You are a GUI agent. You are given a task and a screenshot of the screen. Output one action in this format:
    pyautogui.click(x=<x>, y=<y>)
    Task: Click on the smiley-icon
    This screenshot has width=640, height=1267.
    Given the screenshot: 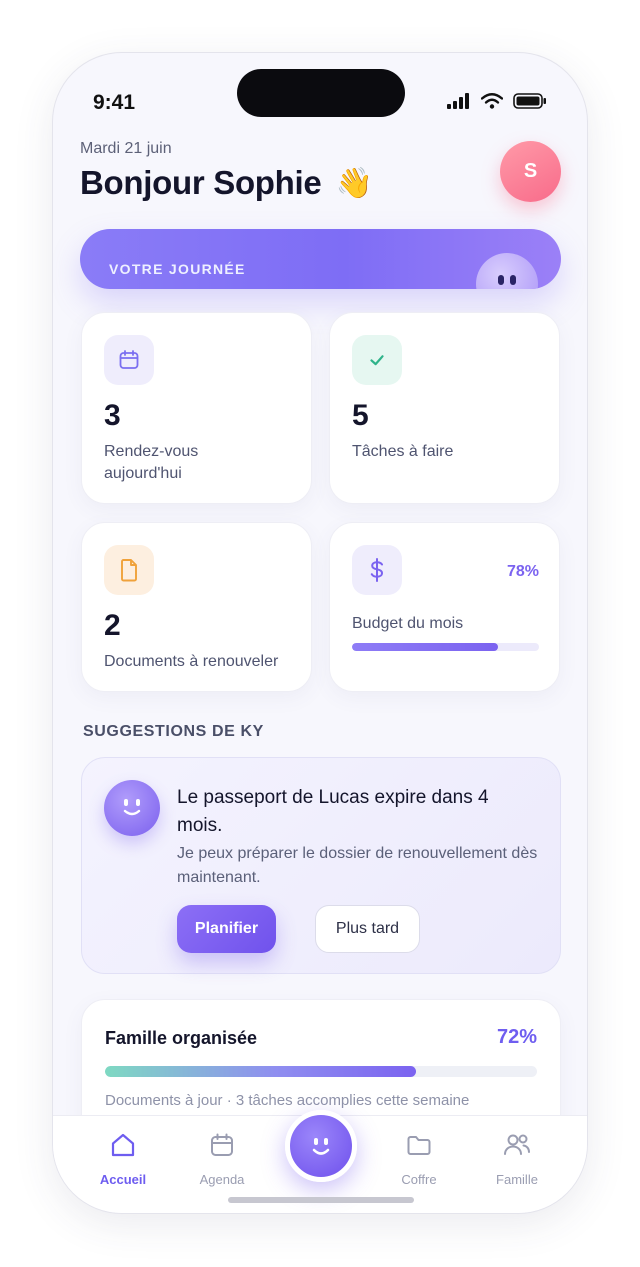 What is the action you would take?
    pyautogui.click(x=321, y=1146)
    